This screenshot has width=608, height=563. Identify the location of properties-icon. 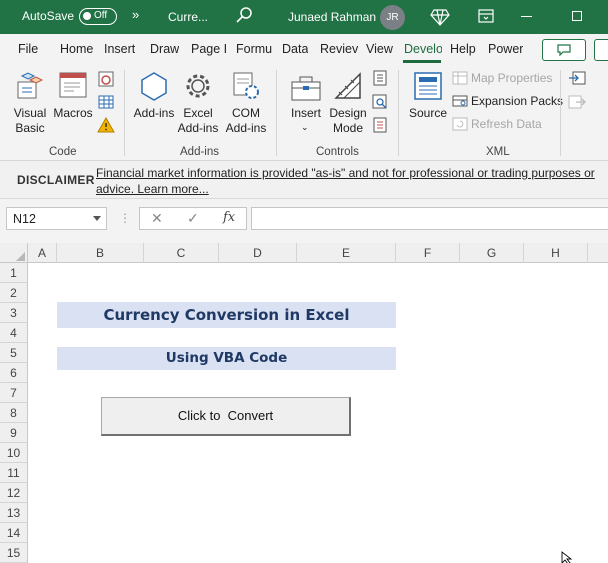
(380, 79).